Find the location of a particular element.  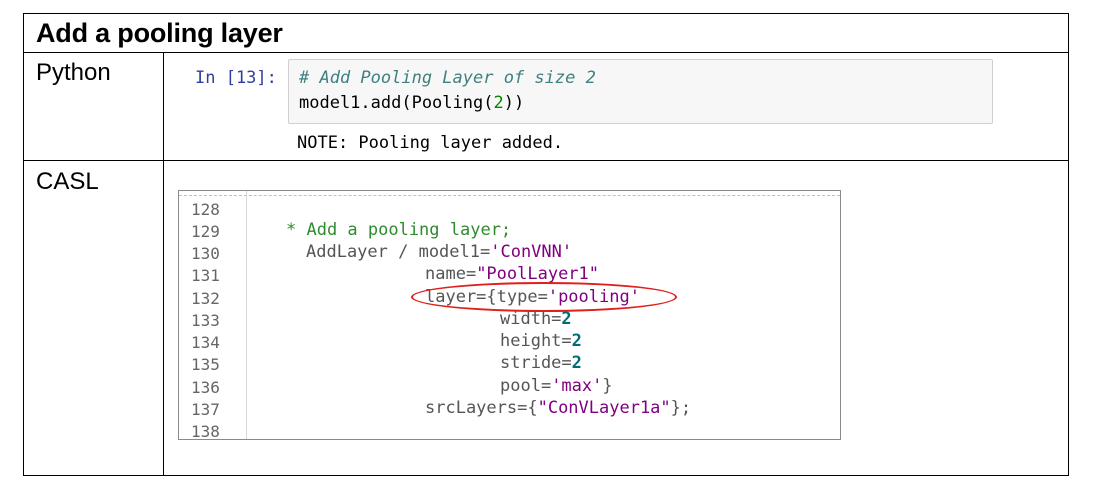

code-string: "PoolLayer1" is located at coordinates (538, 274).